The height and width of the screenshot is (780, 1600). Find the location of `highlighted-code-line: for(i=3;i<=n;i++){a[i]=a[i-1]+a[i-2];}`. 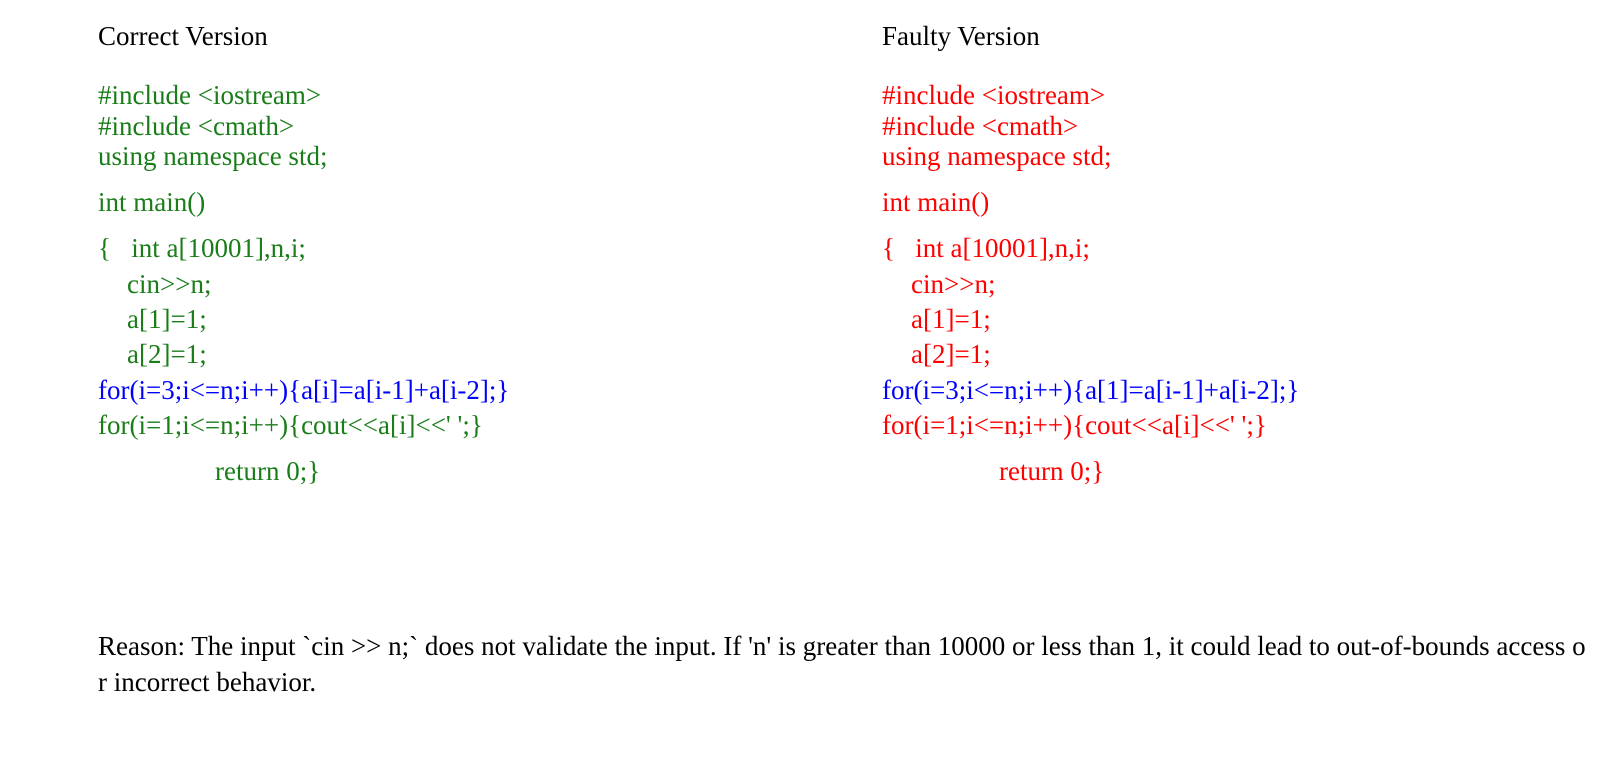

highlighted-code-line: for(i=3;i<=n;i++){a[i]=a[i-1]+a[i-2];} is located at coordinates (304, 390).